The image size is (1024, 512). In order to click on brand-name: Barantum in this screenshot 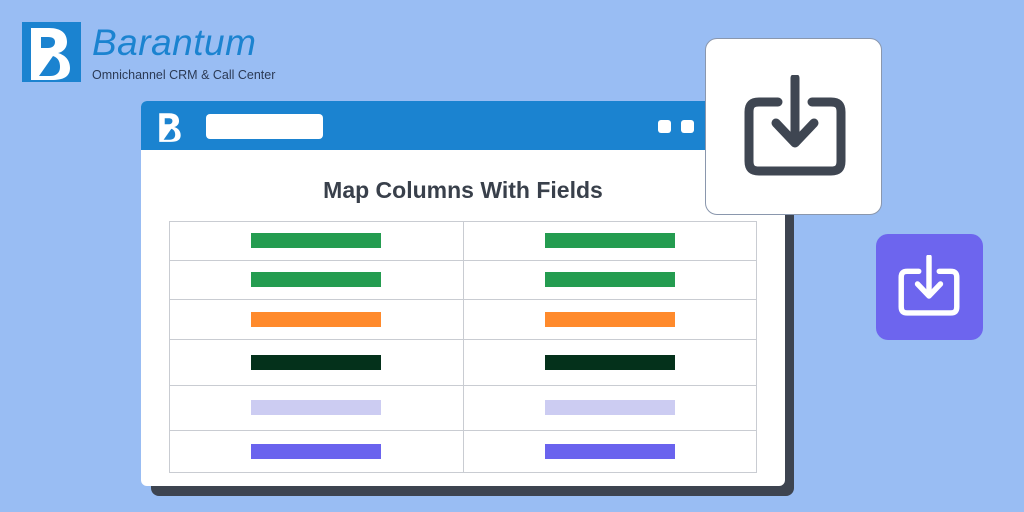, I will do `click(174, 42)`.